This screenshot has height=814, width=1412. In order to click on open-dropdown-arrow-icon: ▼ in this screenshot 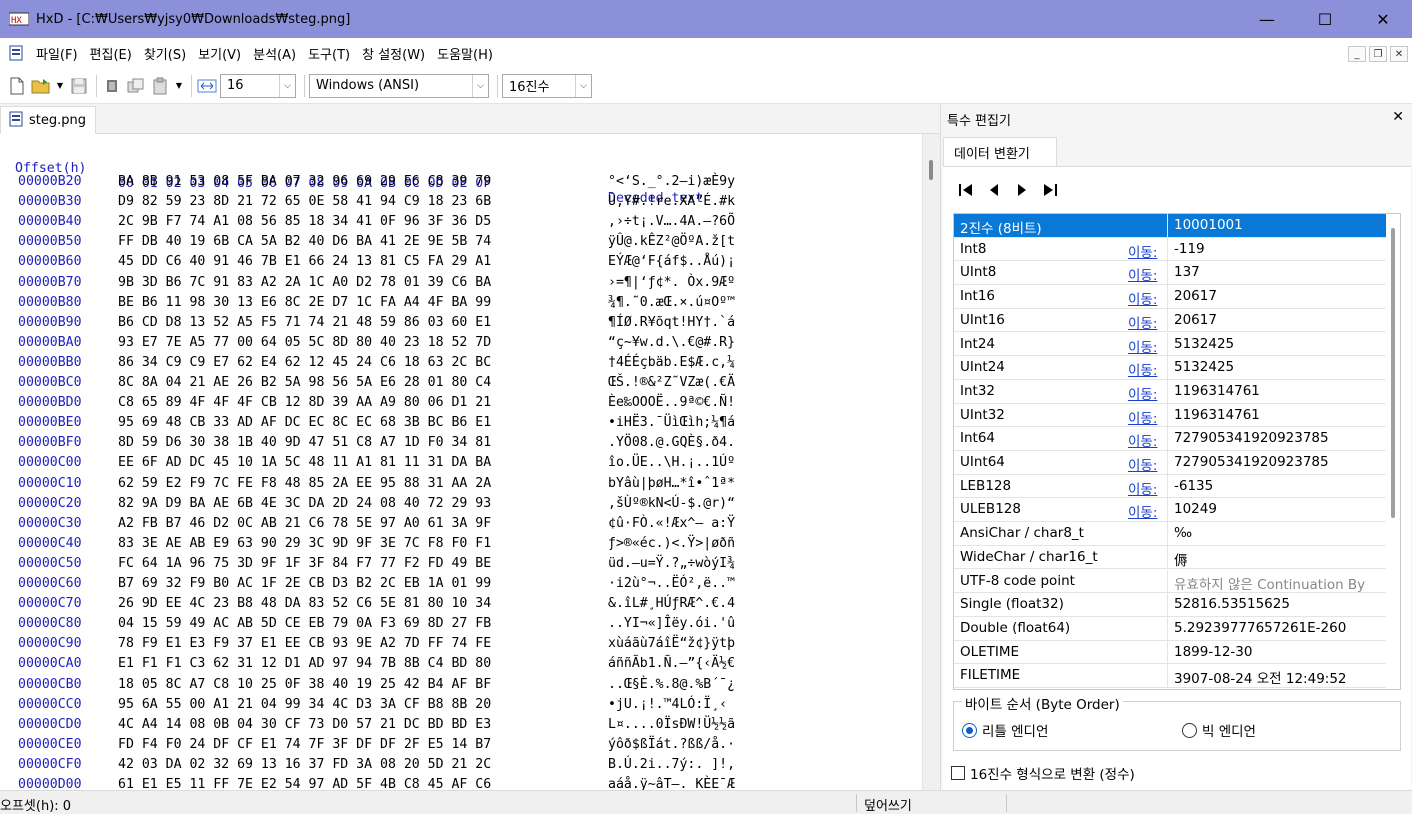, I will do `click(60, 86)`.